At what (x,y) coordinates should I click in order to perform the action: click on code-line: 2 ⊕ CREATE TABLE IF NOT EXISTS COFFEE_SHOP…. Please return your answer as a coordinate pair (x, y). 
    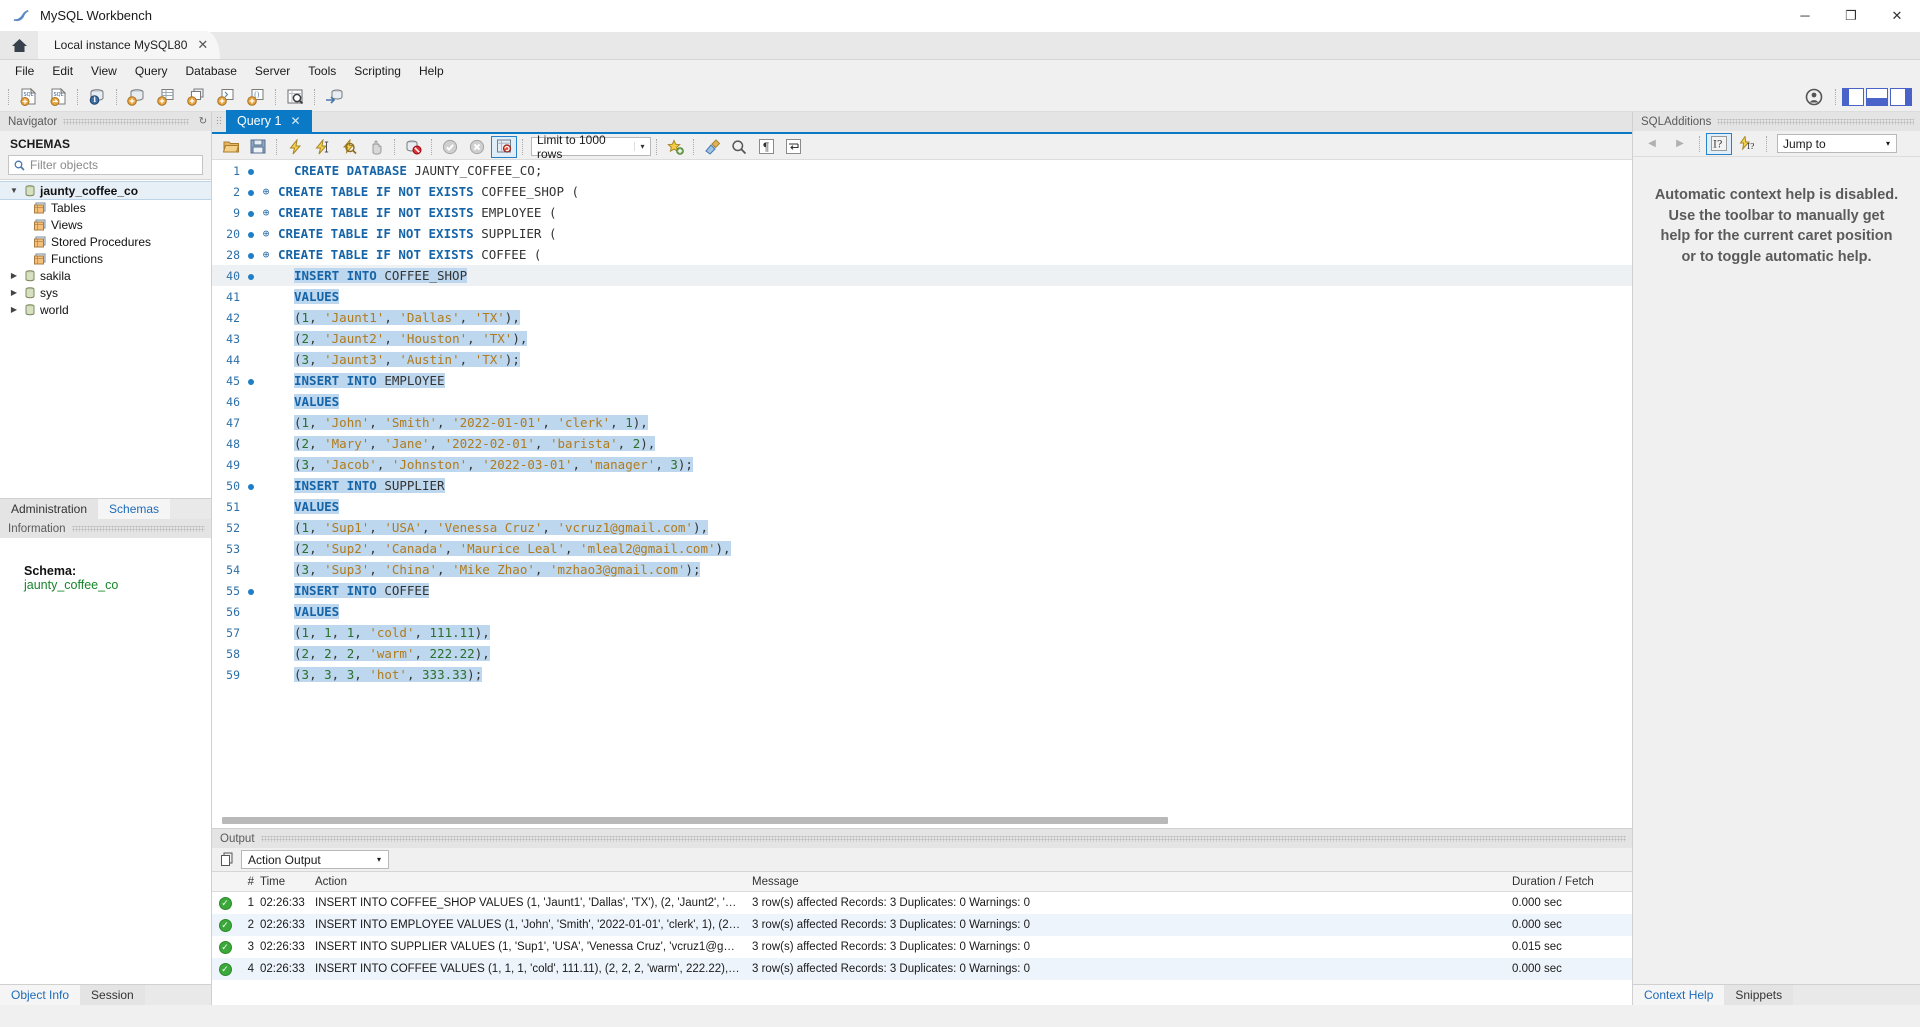
    Looking at the image, I should click on (922, 191).